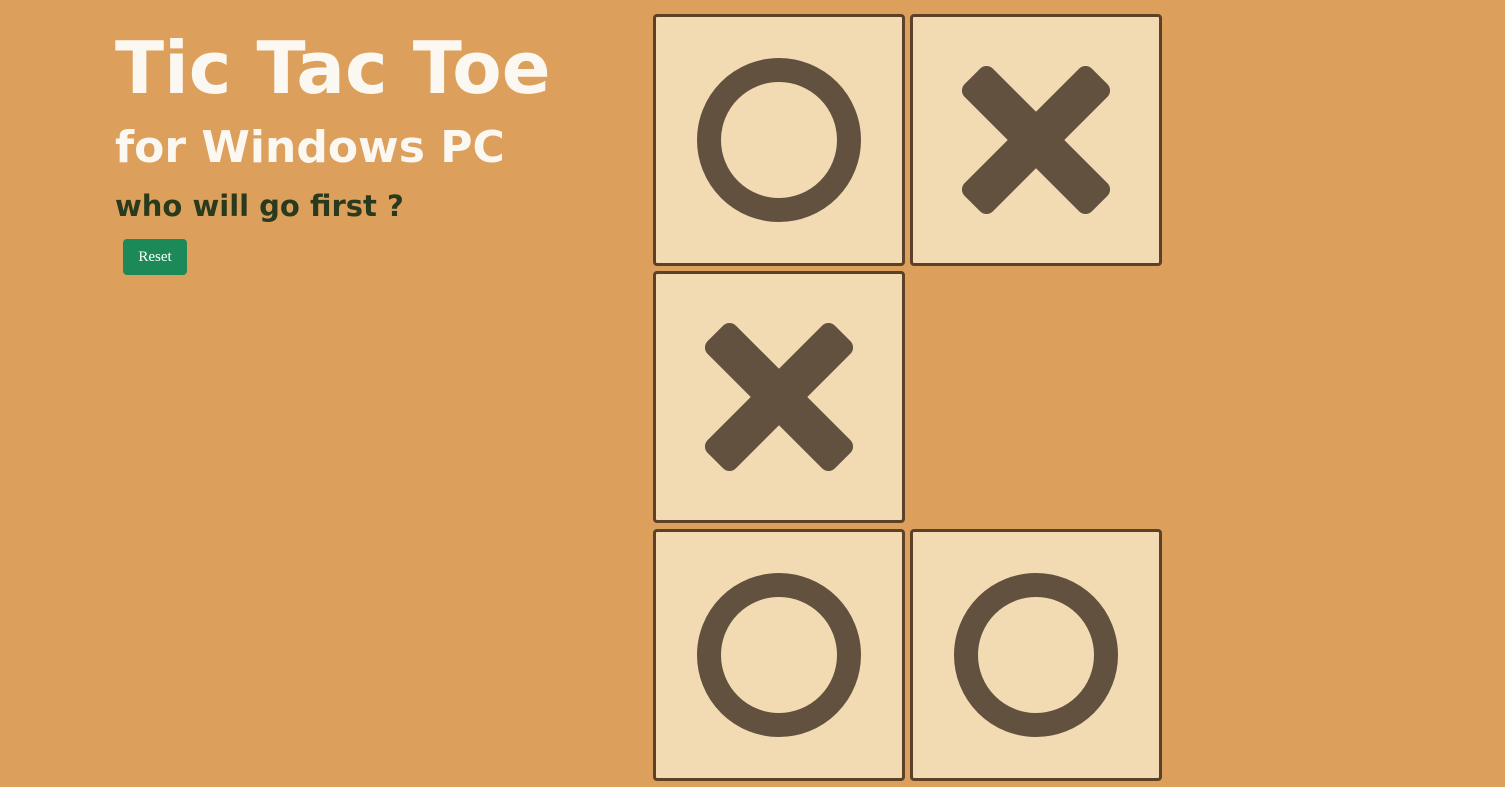 This screenshot has width=1505, height=787. What do you see at coordinates (155, 257) in the screenshot?
I see `reset-button: Reset` at bounding box center [155, 257].